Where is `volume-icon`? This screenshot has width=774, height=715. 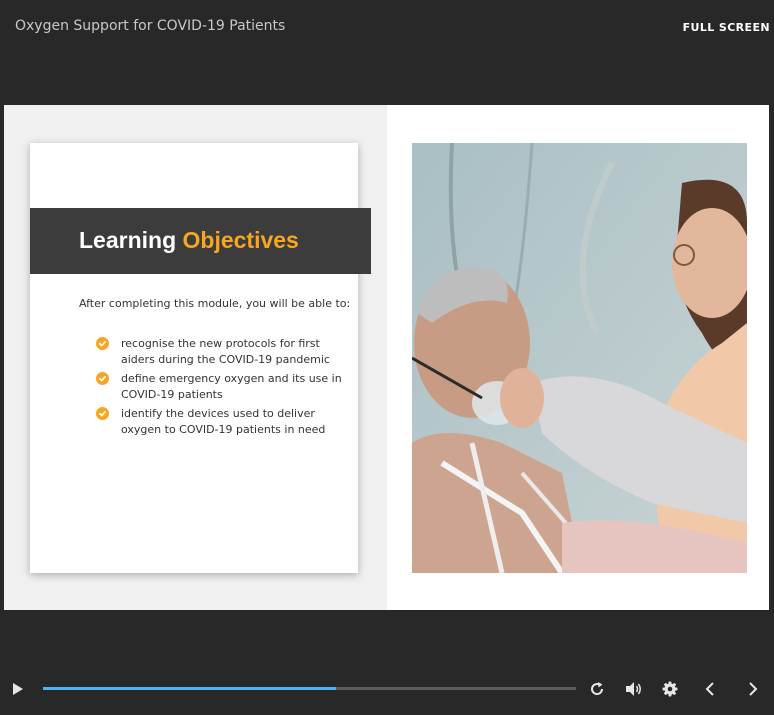 volume-icon is located at coordinates (634, 689).